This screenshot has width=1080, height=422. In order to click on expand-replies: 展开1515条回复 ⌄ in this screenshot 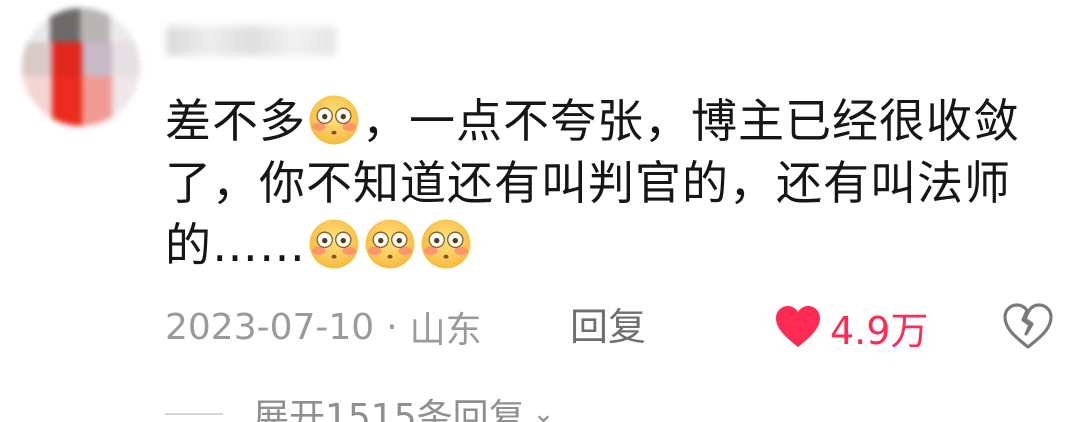, I will do `click(359, 408)`.